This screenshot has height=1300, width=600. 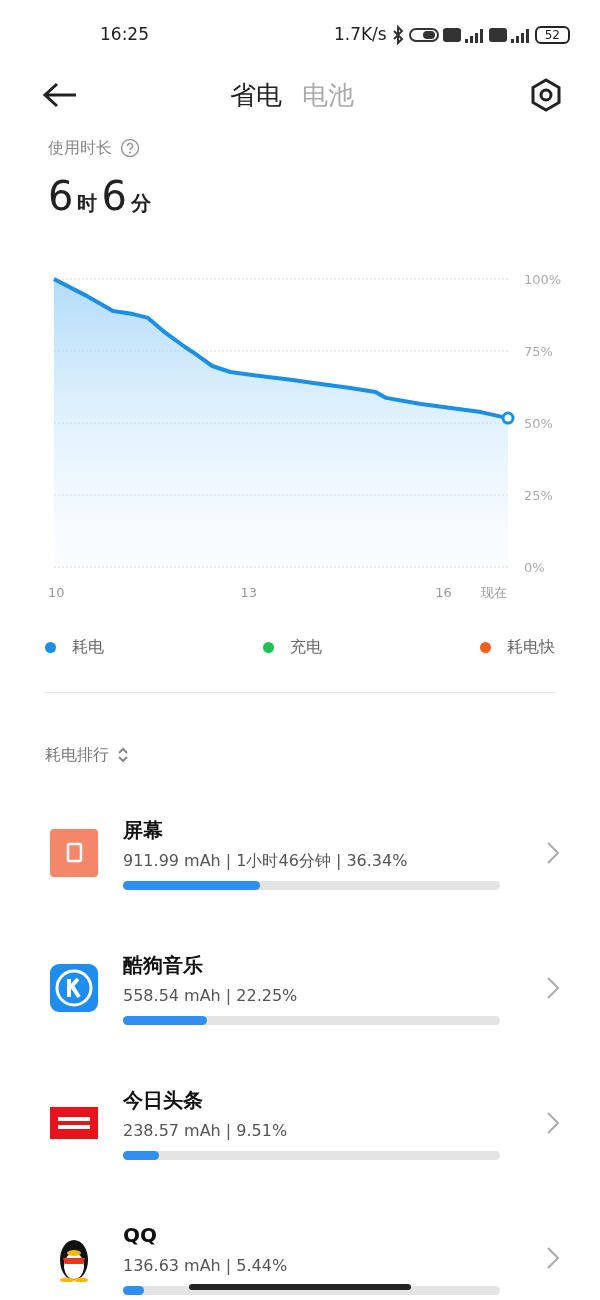 What do you see at coordinates (508, 418) in the screenshot?
I see `current-point-marker` at bounding box center [508, 418].